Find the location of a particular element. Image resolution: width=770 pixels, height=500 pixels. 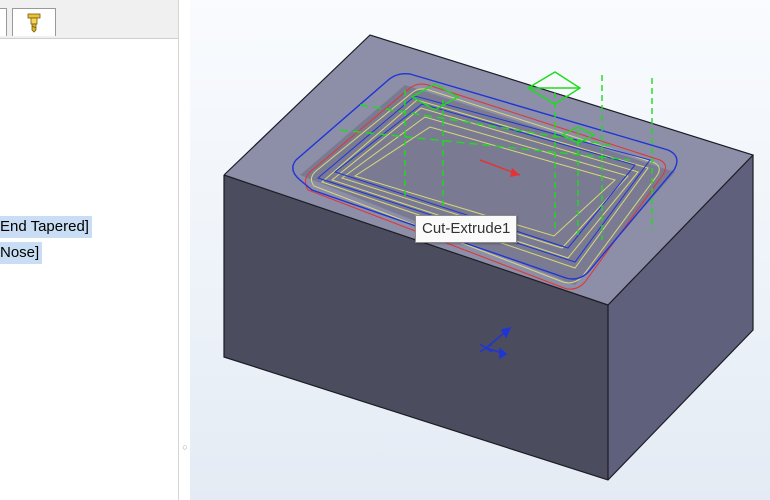

endmill-tool-icon is located at coordinates (34, 23).